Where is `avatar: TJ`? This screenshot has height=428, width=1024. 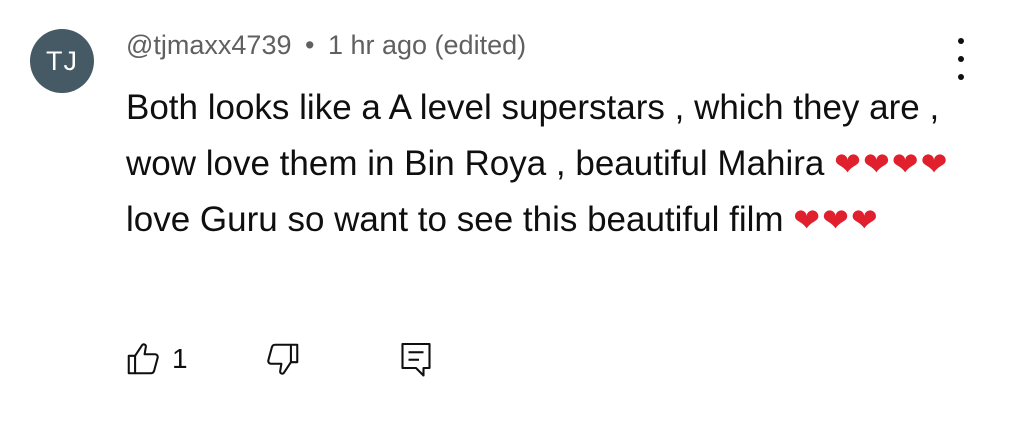 avatar: TJ is located at coordinates (62, 61).